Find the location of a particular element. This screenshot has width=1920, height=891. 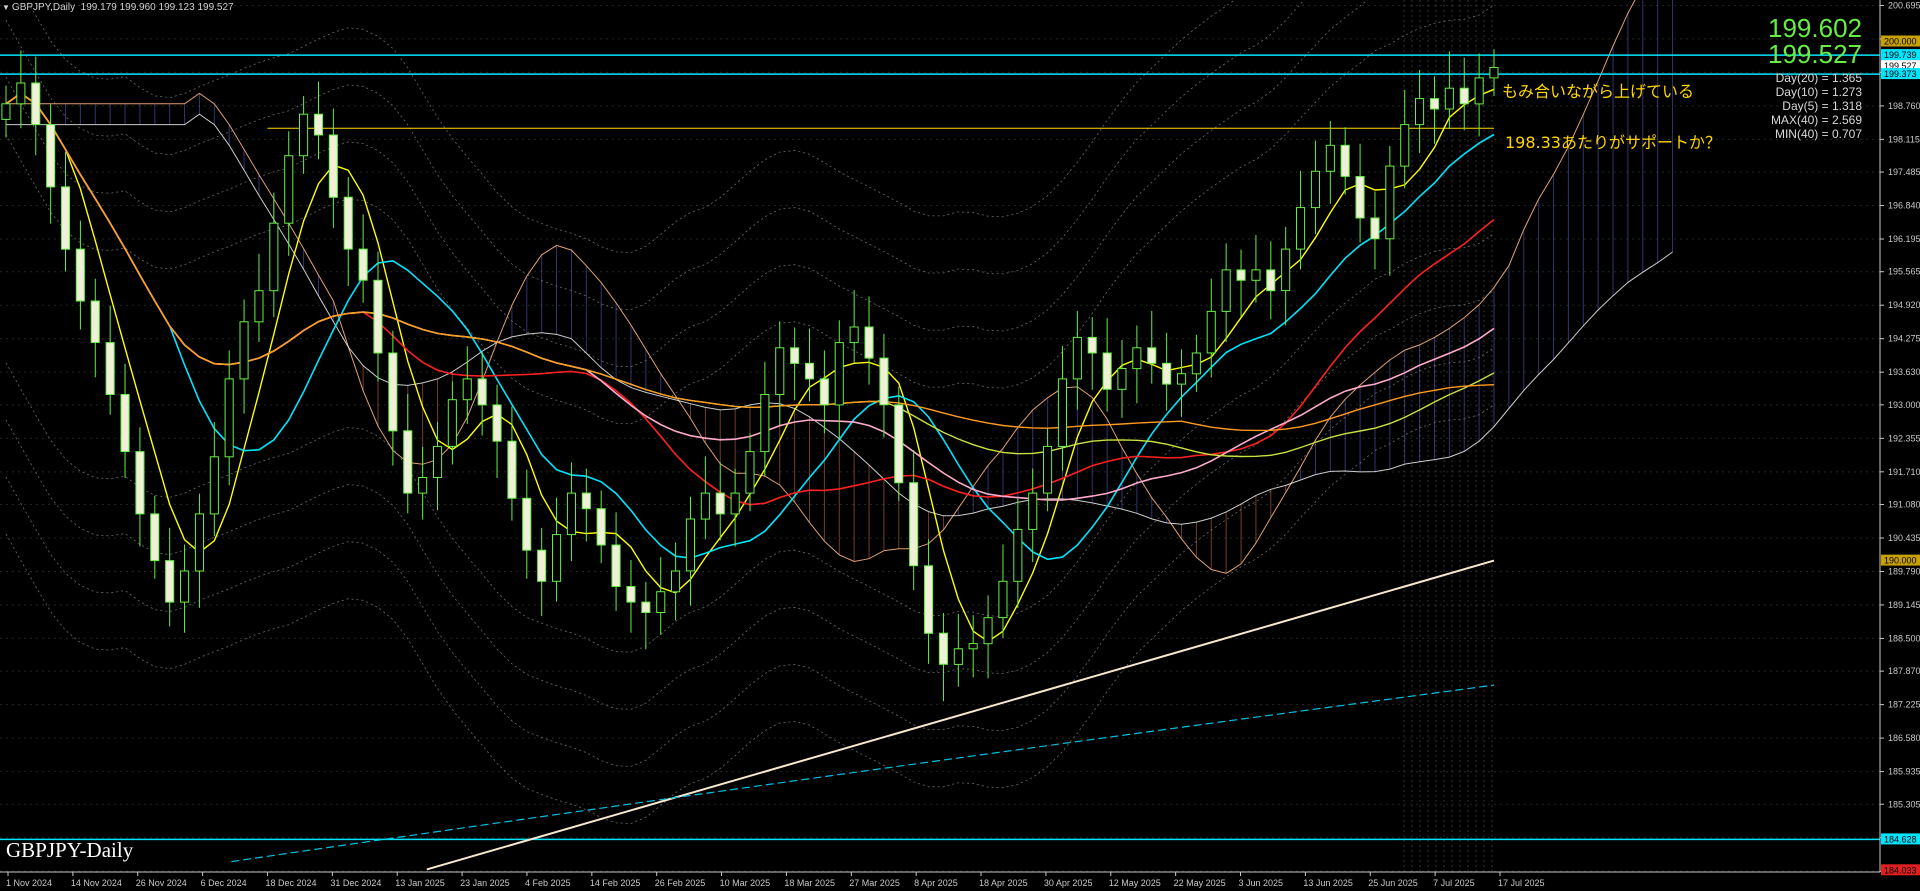

stat-day20: Day(20) = 1.365 is located at coordinates (1818, 78).